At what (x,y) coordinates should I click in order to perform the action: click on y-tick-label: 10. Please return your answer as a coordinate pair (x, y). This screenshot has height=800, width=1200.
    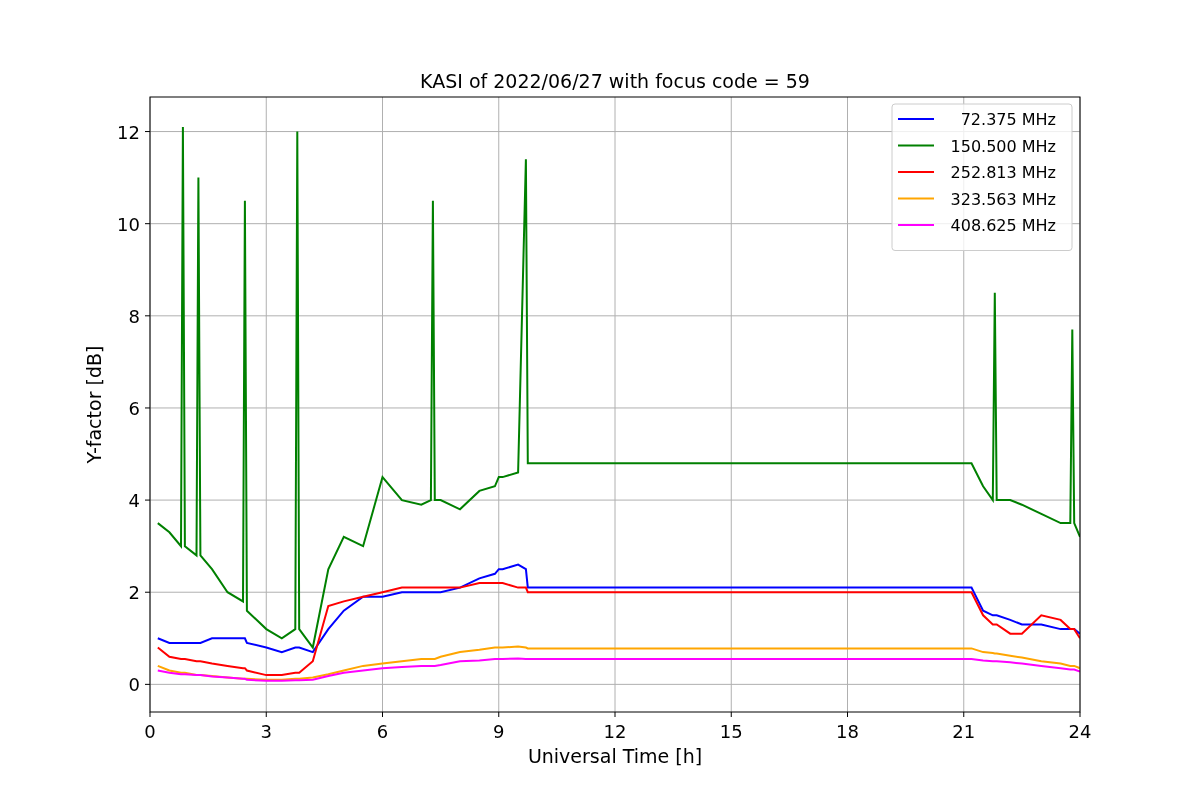
    Looking at the image, I should click on (128, 224).